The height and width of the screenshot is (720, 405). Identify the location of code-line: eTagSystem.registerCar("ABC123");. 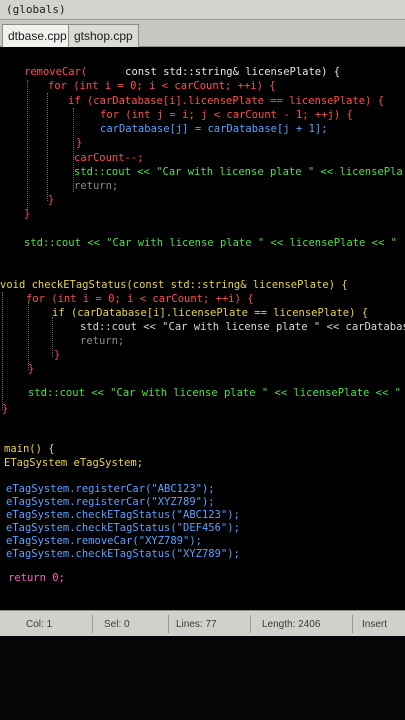
(110, 489).